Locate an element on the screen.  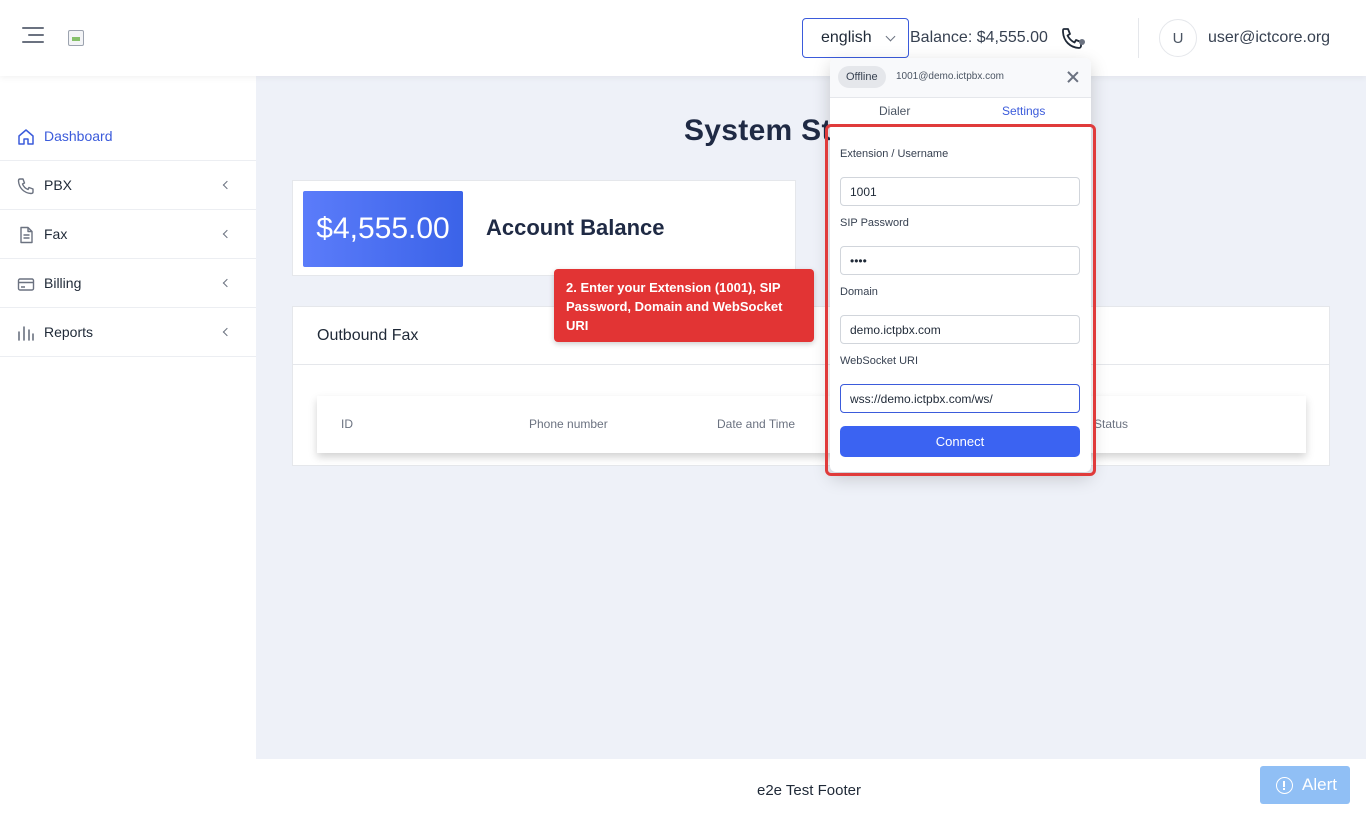
balance-label: Account Balance is located at coordinates (575, 227).